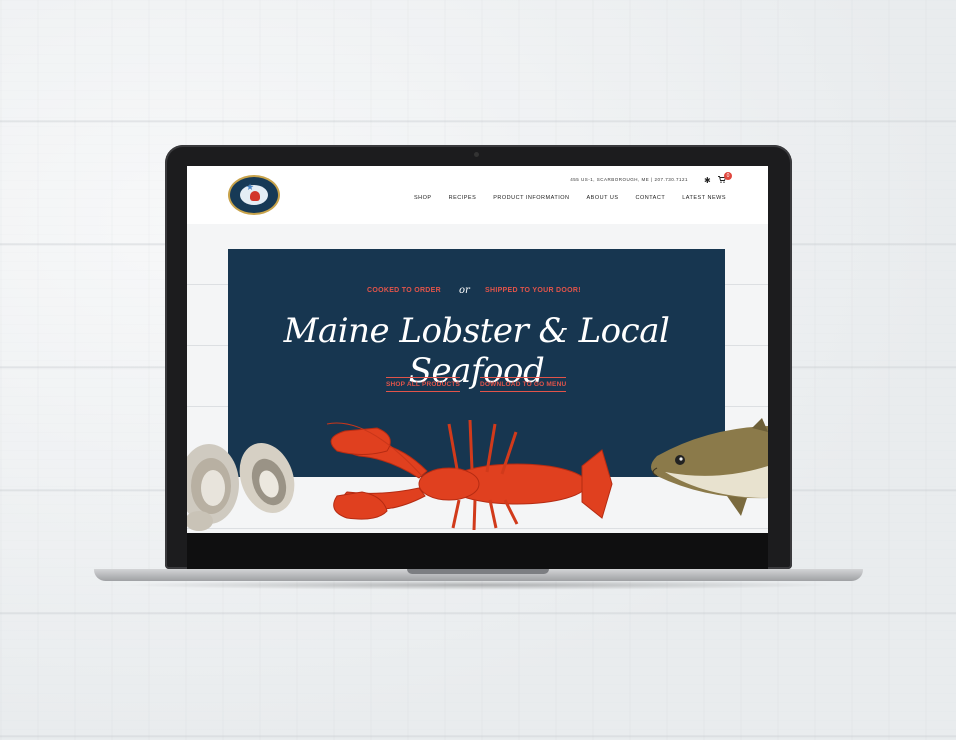  I want to click on camera-icon, so click(476, 154).